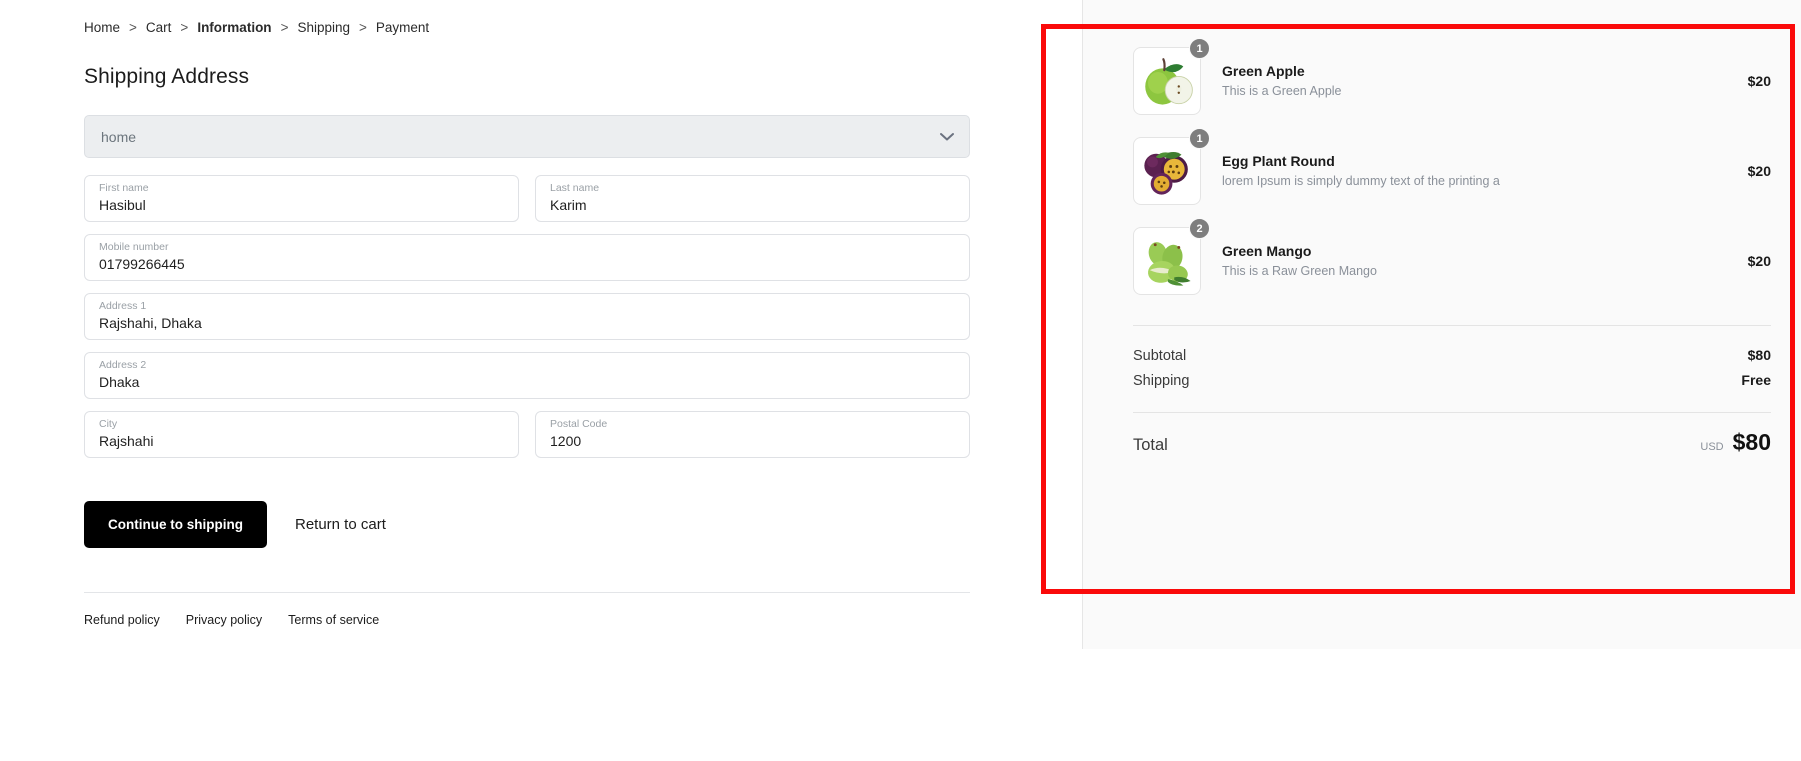  What do you see at coordinates (1452, 355) in the screenshot?
I see `subtotal-row: Subtotal $80` at bounding box center [1452, 355].